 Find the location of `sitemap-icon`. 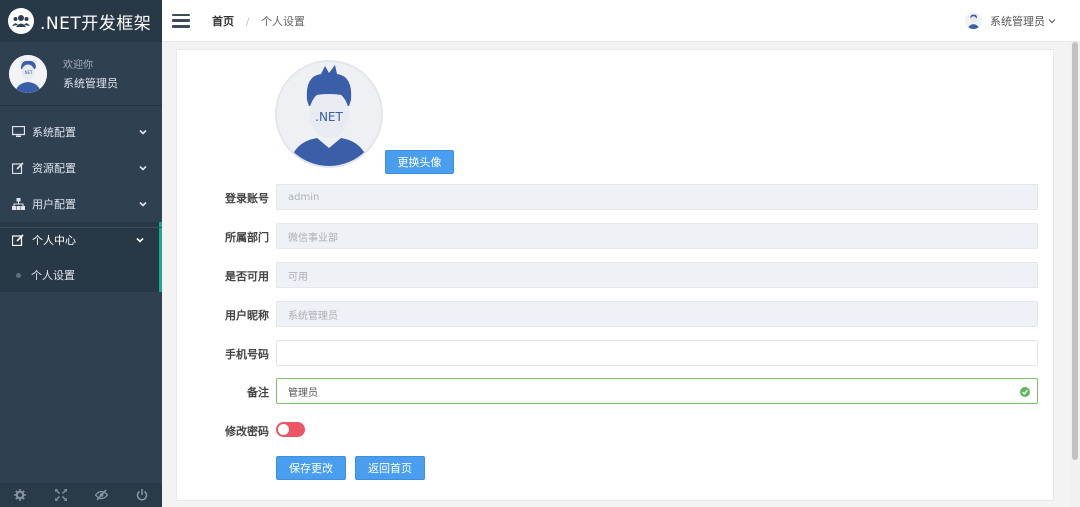

sitemap-icon is located at coordinates (18, 204).